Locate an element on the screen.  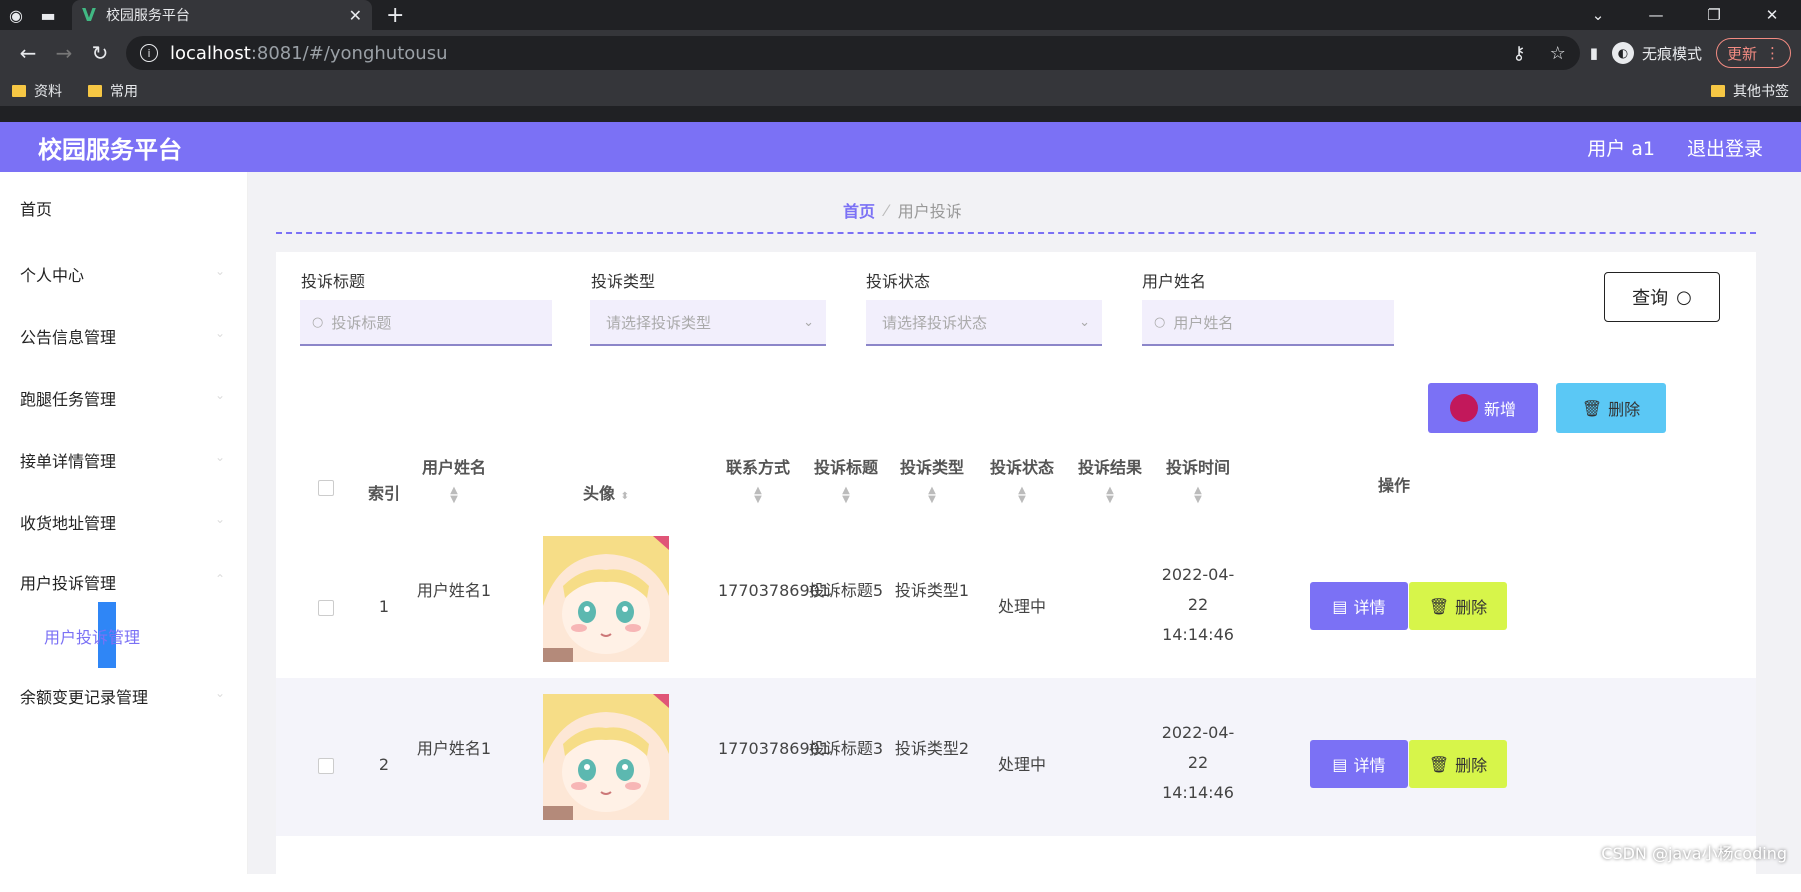
tab-title: 校园服务平台 is located at coordinates (227, 15).